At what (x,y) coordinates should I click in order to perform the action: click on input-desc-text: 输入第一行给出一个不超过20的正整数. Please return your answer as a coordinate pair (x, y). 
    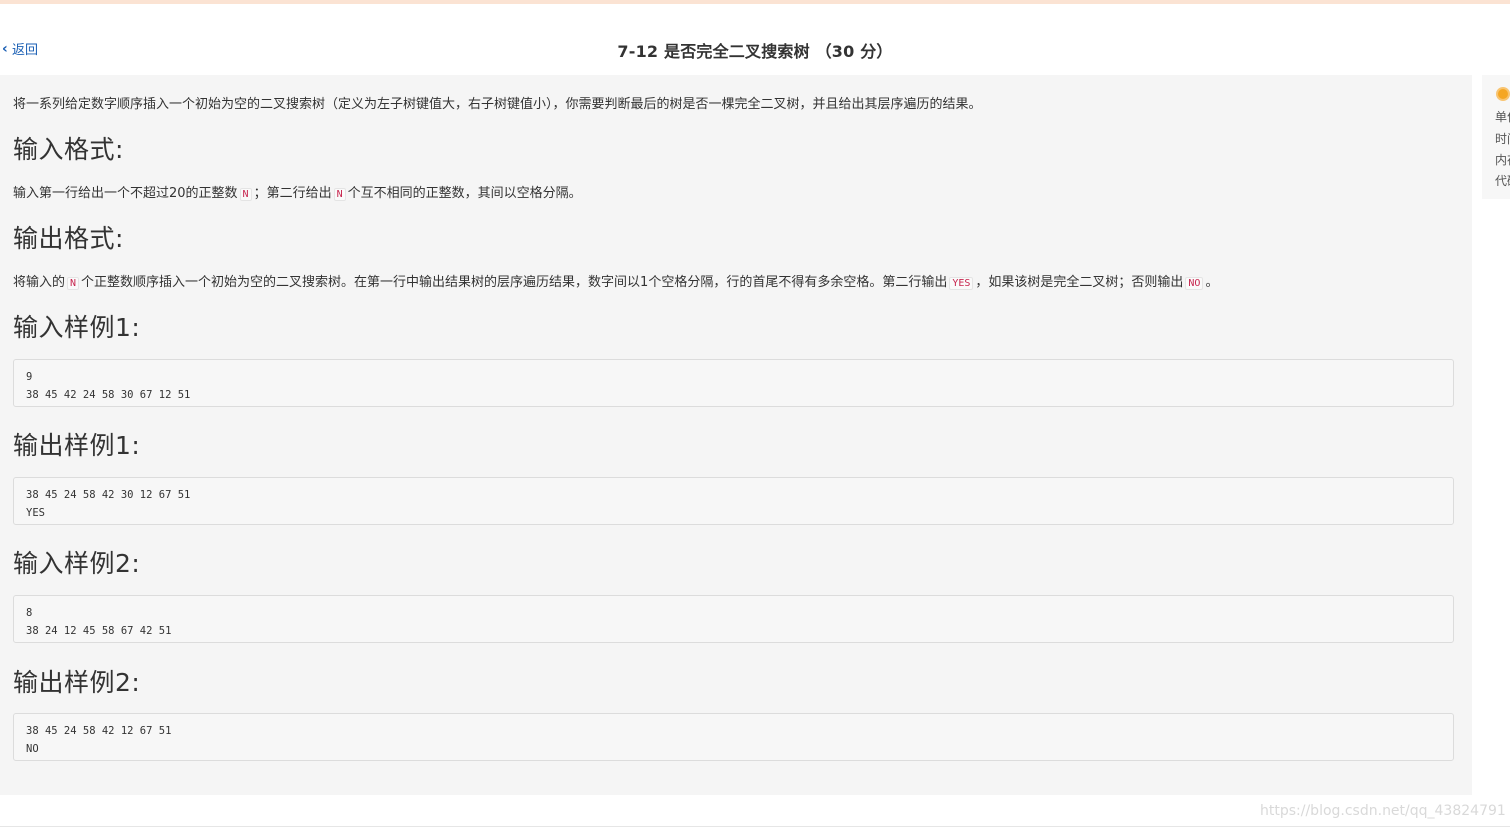
    Looking at the image, I should click on (125, 193).